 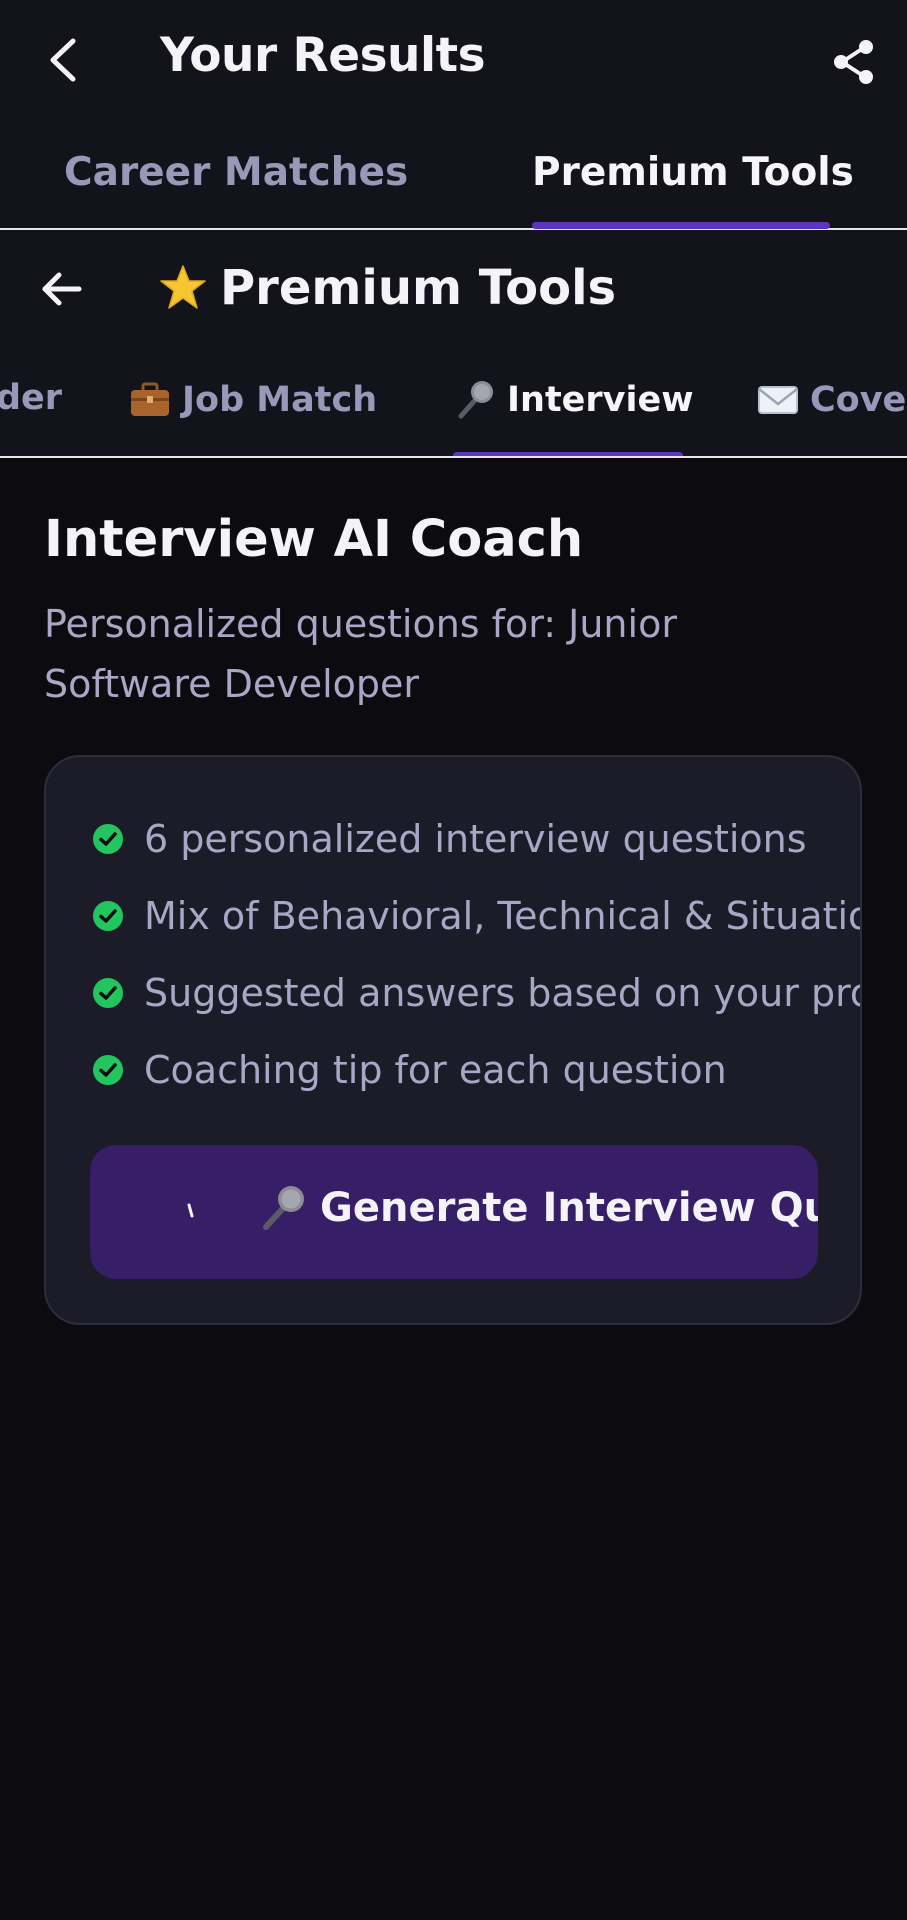 What do you see at coordinates (190, 1210) in the screenshot?
I see `loading-spinner-icon` at bounding box center [190, 1210].